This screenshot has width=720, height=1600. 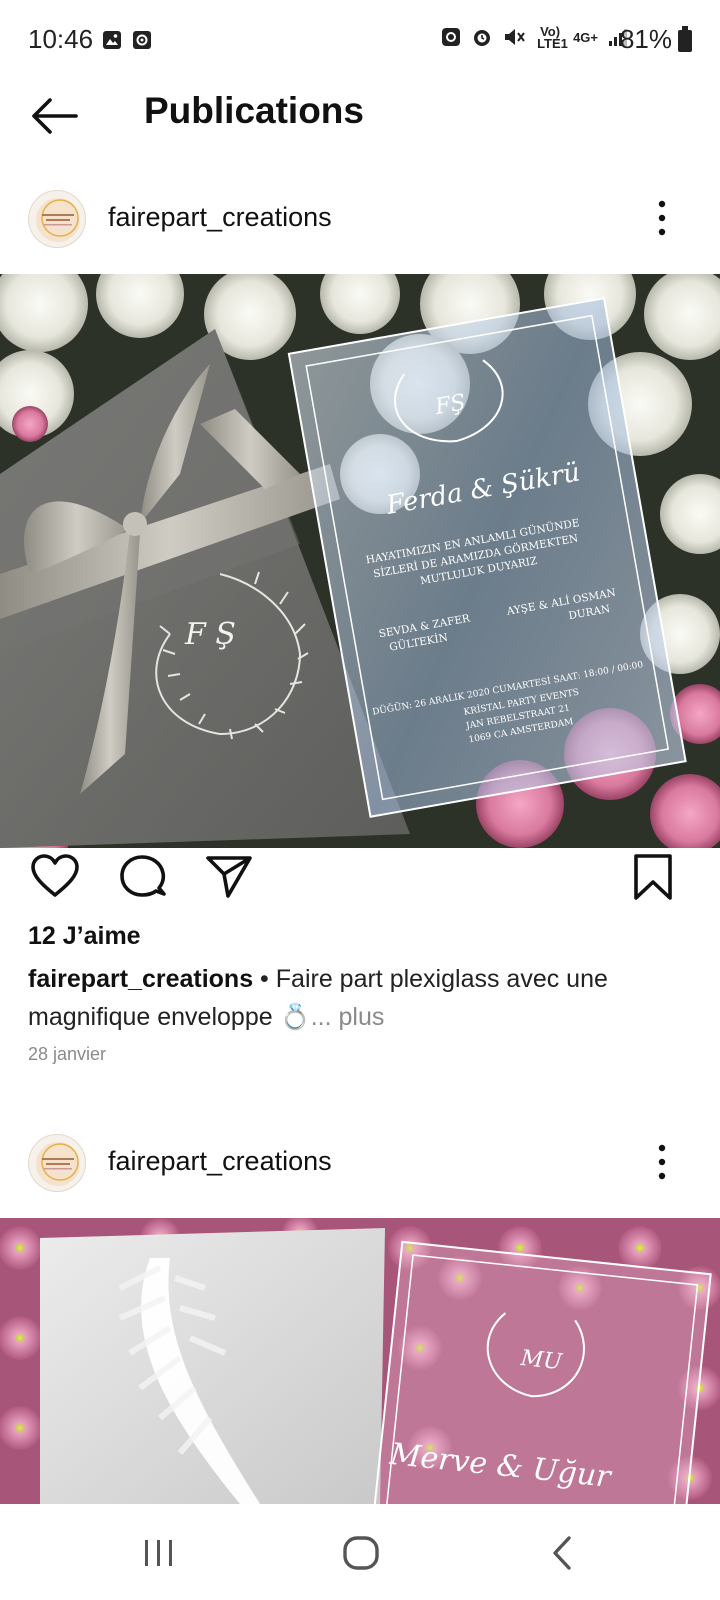 What do you see at coordinates (84, 936) in the screenshot?
I see `likes-count: 12 J’aime` at bounding box center [84, 936].